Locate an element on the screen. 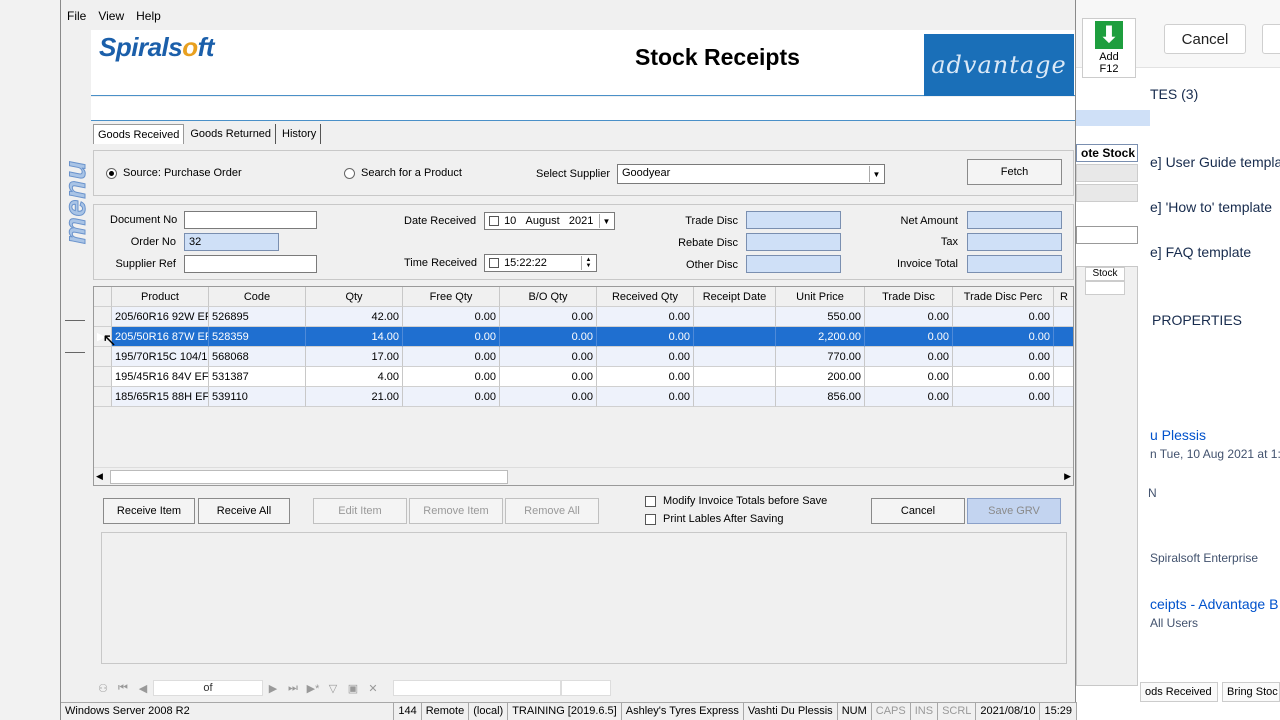  cell-code: 568068 is located at coordinates (257, 357).